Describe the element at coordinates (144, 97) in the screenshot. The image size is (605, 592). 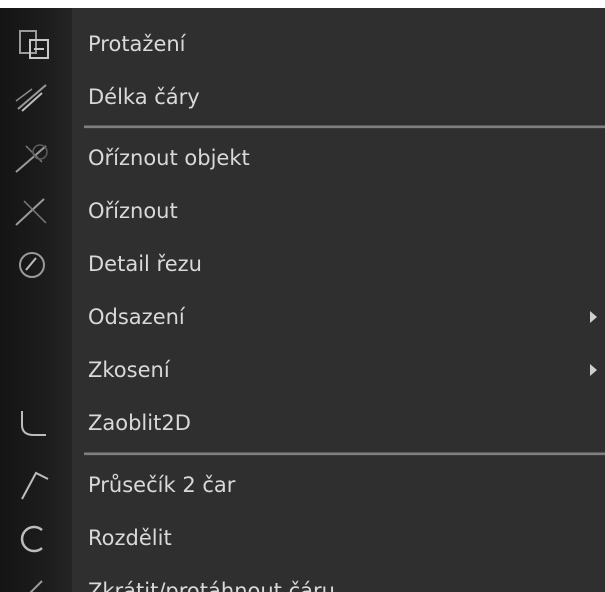
I see `menu-item-label: Délka čáry` at that location.